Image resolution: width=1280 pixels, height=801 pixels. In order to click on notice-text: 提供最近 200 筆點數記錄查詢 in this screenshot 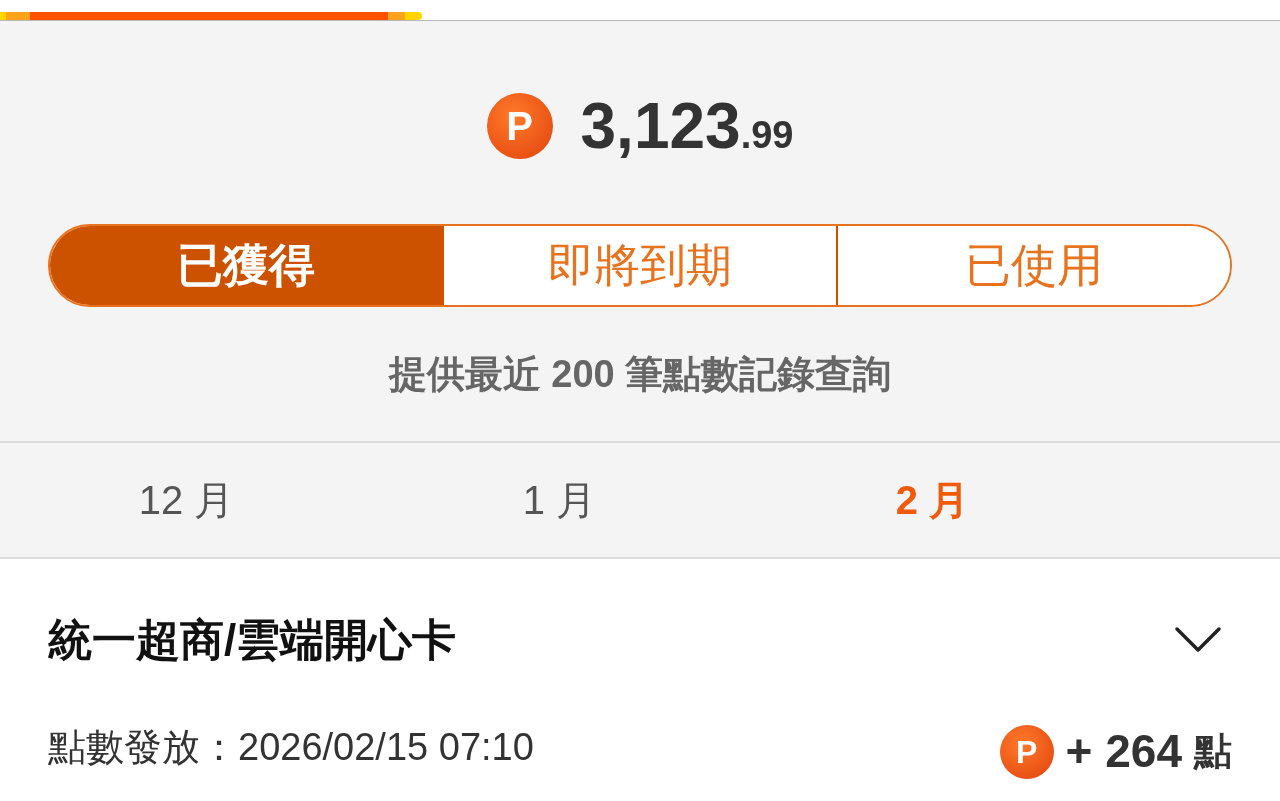, I will do `click(640, 374)`.